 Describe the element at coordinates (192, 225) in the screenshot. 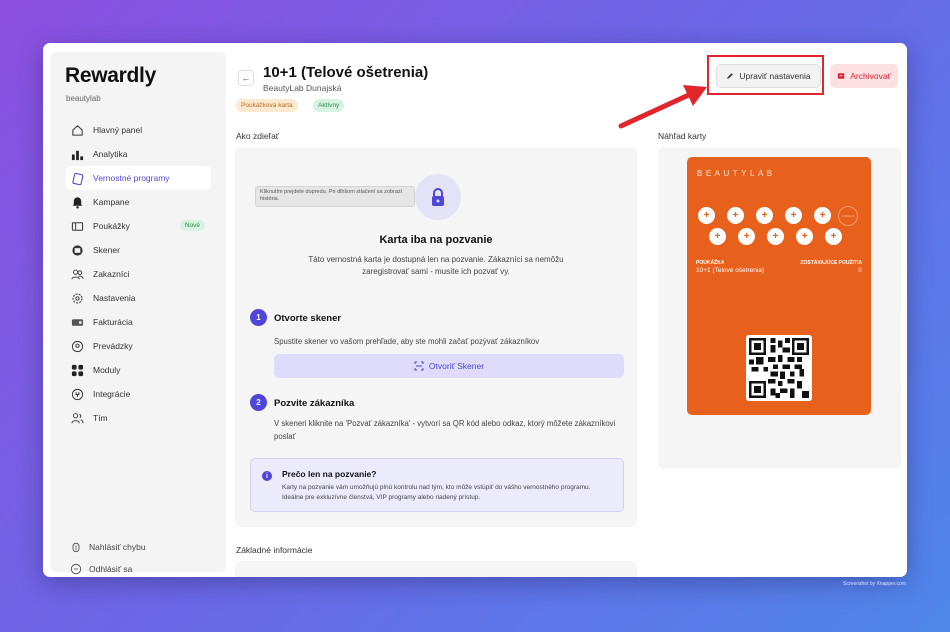

I see `new-badge: Nové` at that location.